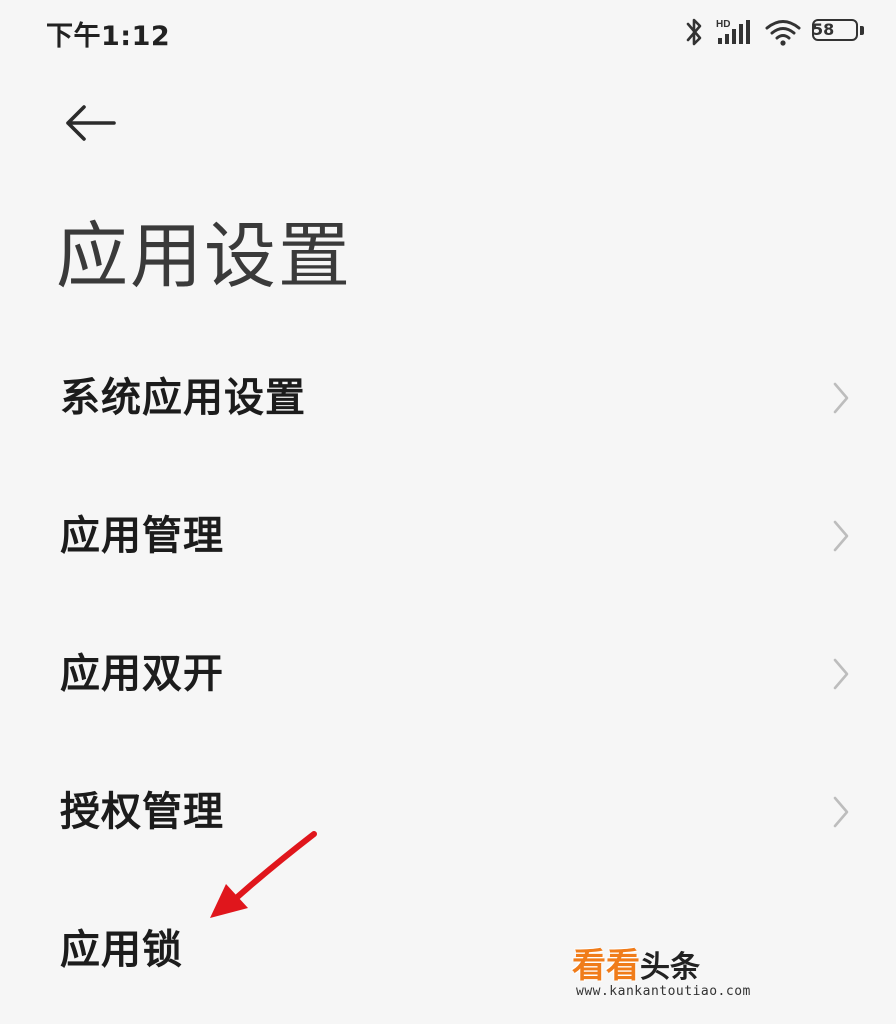 The width and height of the screenshot is (896, 1024). Describe the element at coordinates (448, 33) in the screenshot. I see `status-bar: 下午1:12 HD 58` at that location.